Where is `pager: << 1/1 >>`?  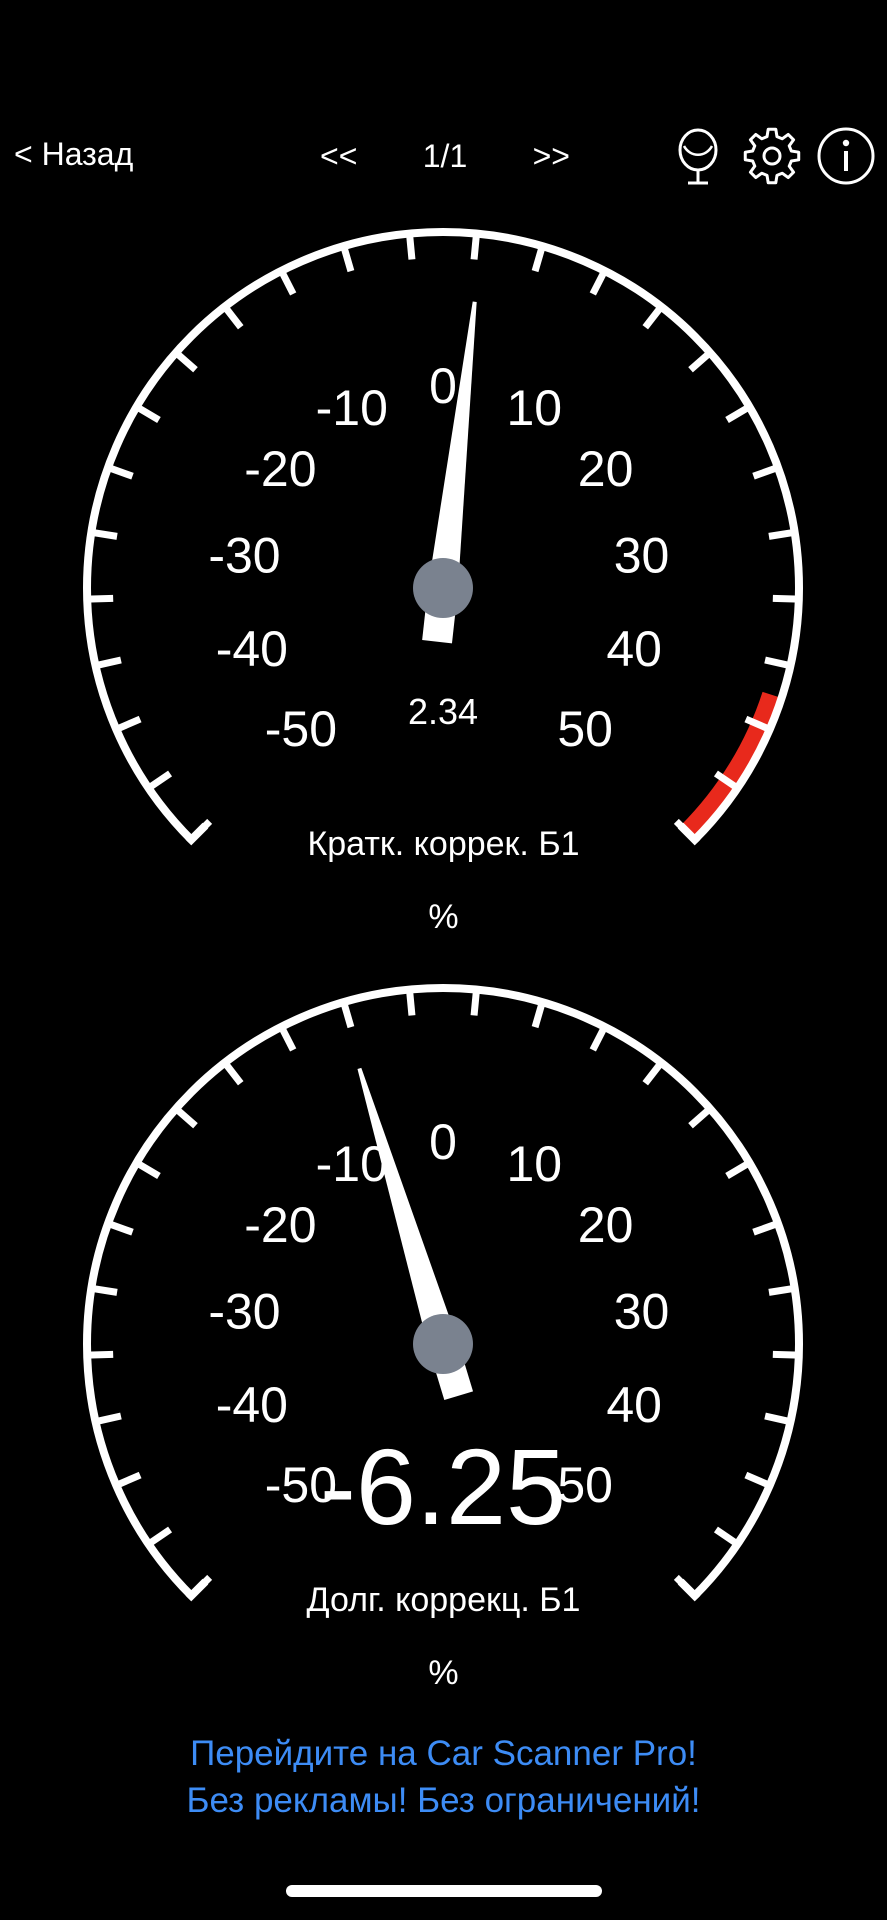
pager: << 1/1 >> is located at coordinates (445, 156).